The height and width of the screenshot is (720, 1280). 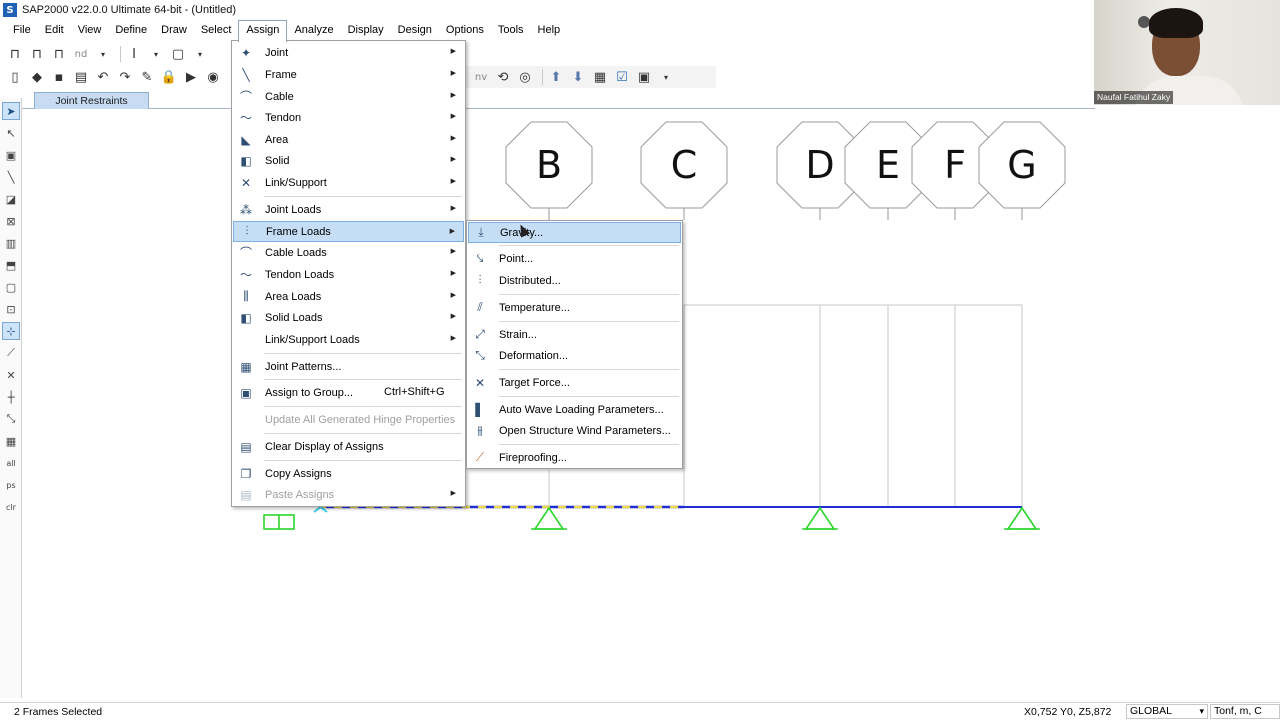 I want to click on check-icon: ☑, so click(x=622, y=77).